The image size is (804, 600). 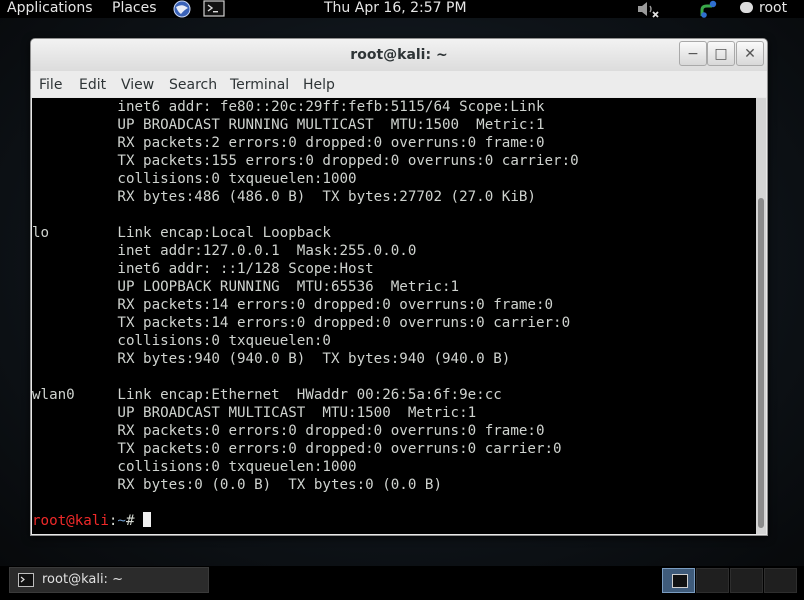 I want to click on places-menu: Places, so click(x=134, y=8).